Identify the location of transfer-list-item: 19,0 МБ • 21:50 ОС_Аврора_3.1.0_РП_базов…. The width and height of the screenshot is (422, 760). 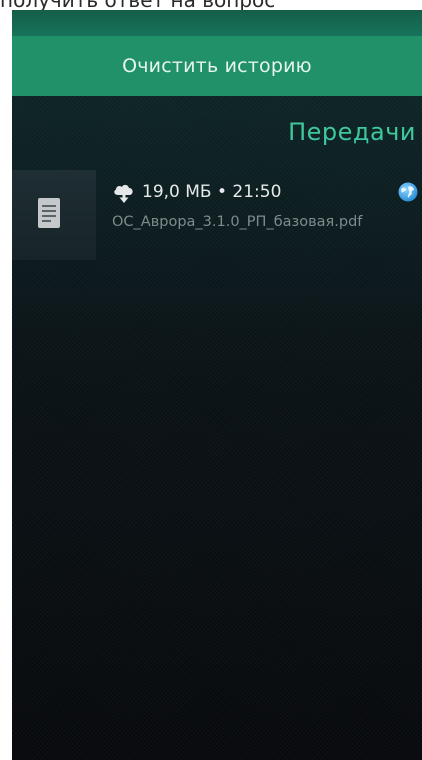
(217, 215).